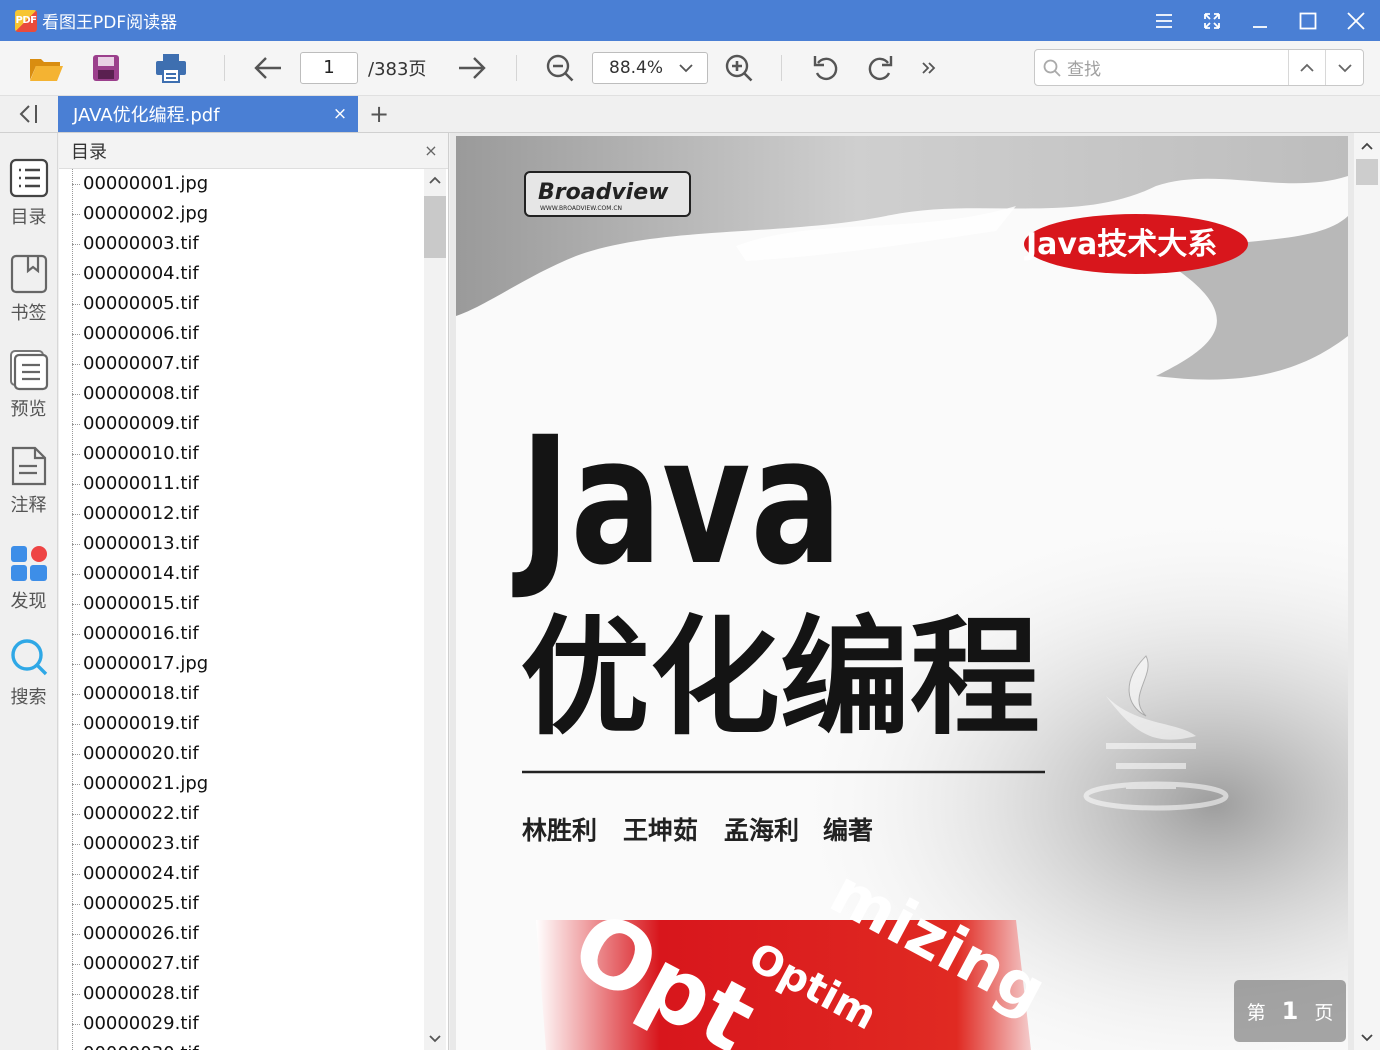 The width and height of the screenshot is (1380, 1050). What do you see at coordinates (241, 784) in the screenshot?
I see `toc-item: 00000021.jpg` at bounding box center [241, 784].